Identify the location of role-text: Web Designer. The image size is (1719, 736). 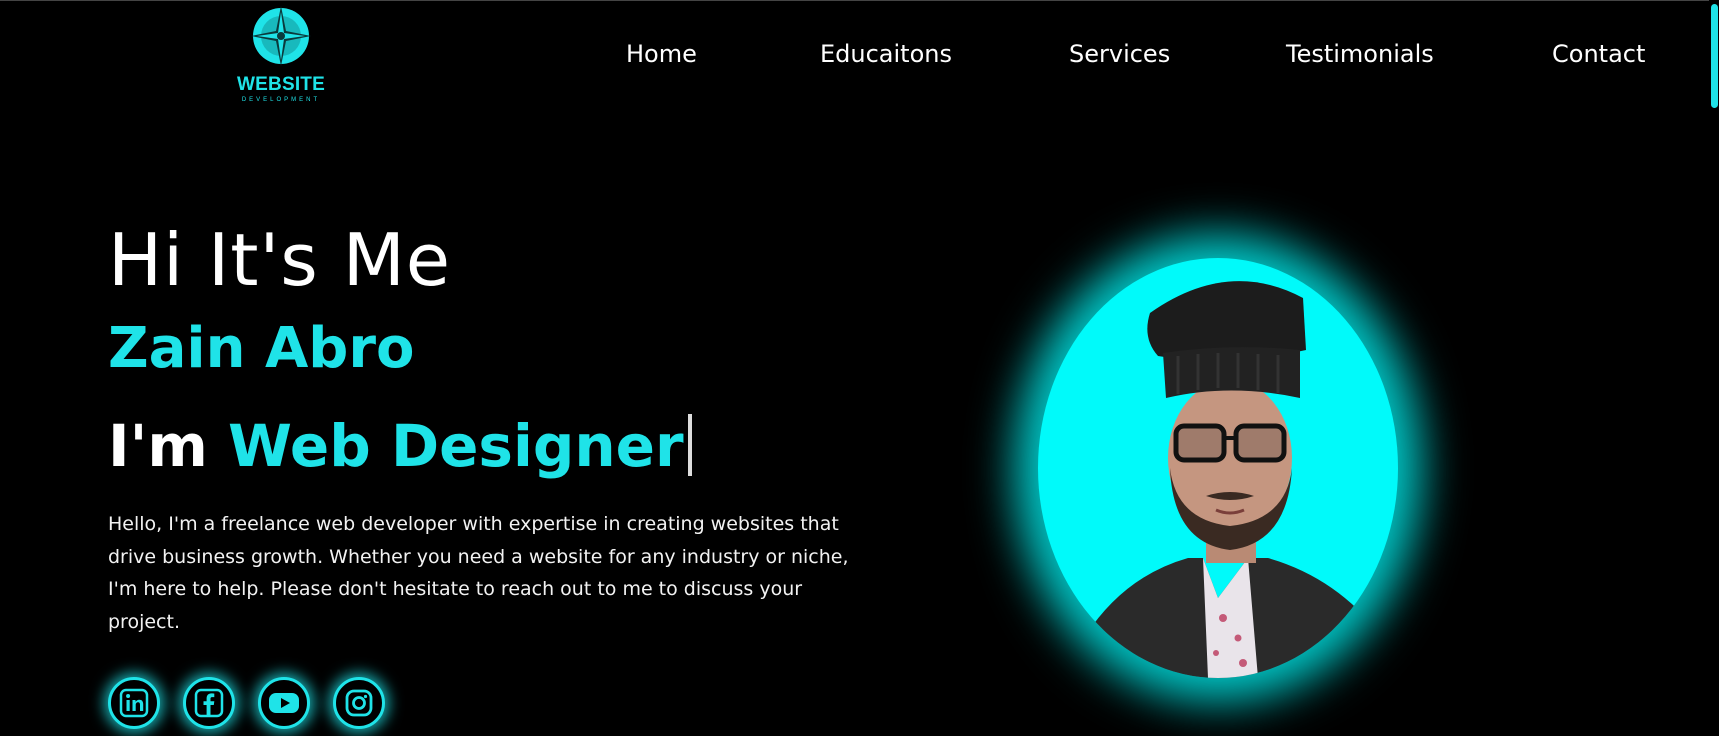
(455, 446).